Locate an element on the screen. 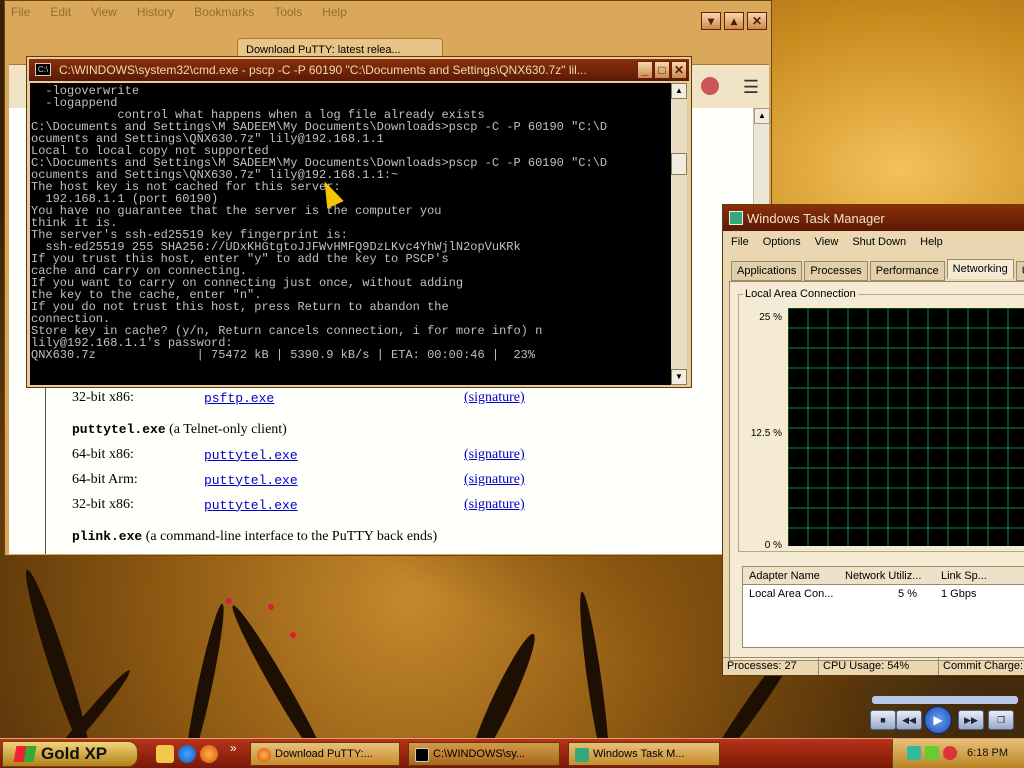 The width and height of the screenshot is (1024, 768). menu-help: Help is located at coordinates (334, 14).